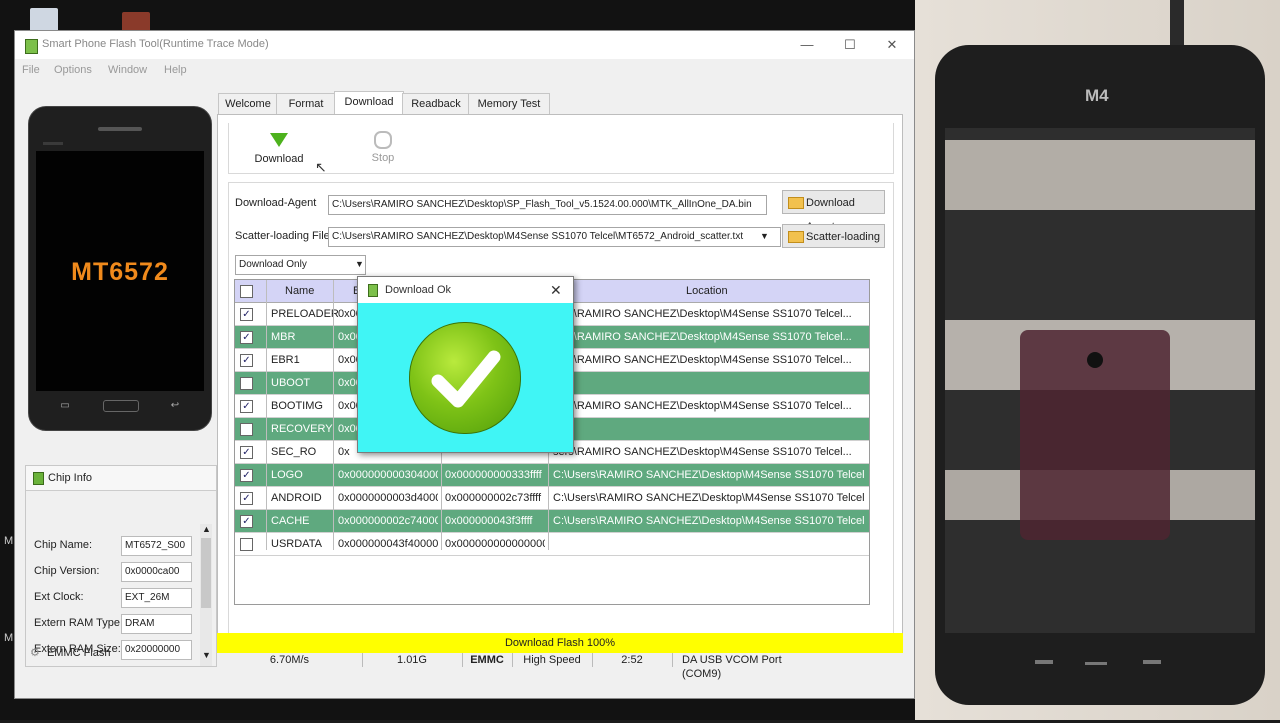 The image size is (1280, 723). I want to click on dialog-body, so click(465, 377).